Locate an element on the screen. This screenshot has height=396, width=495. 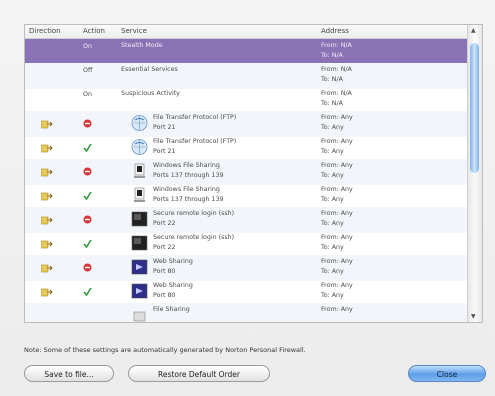
service-name: Suspicious Activity is located at coordinates (150, 93).